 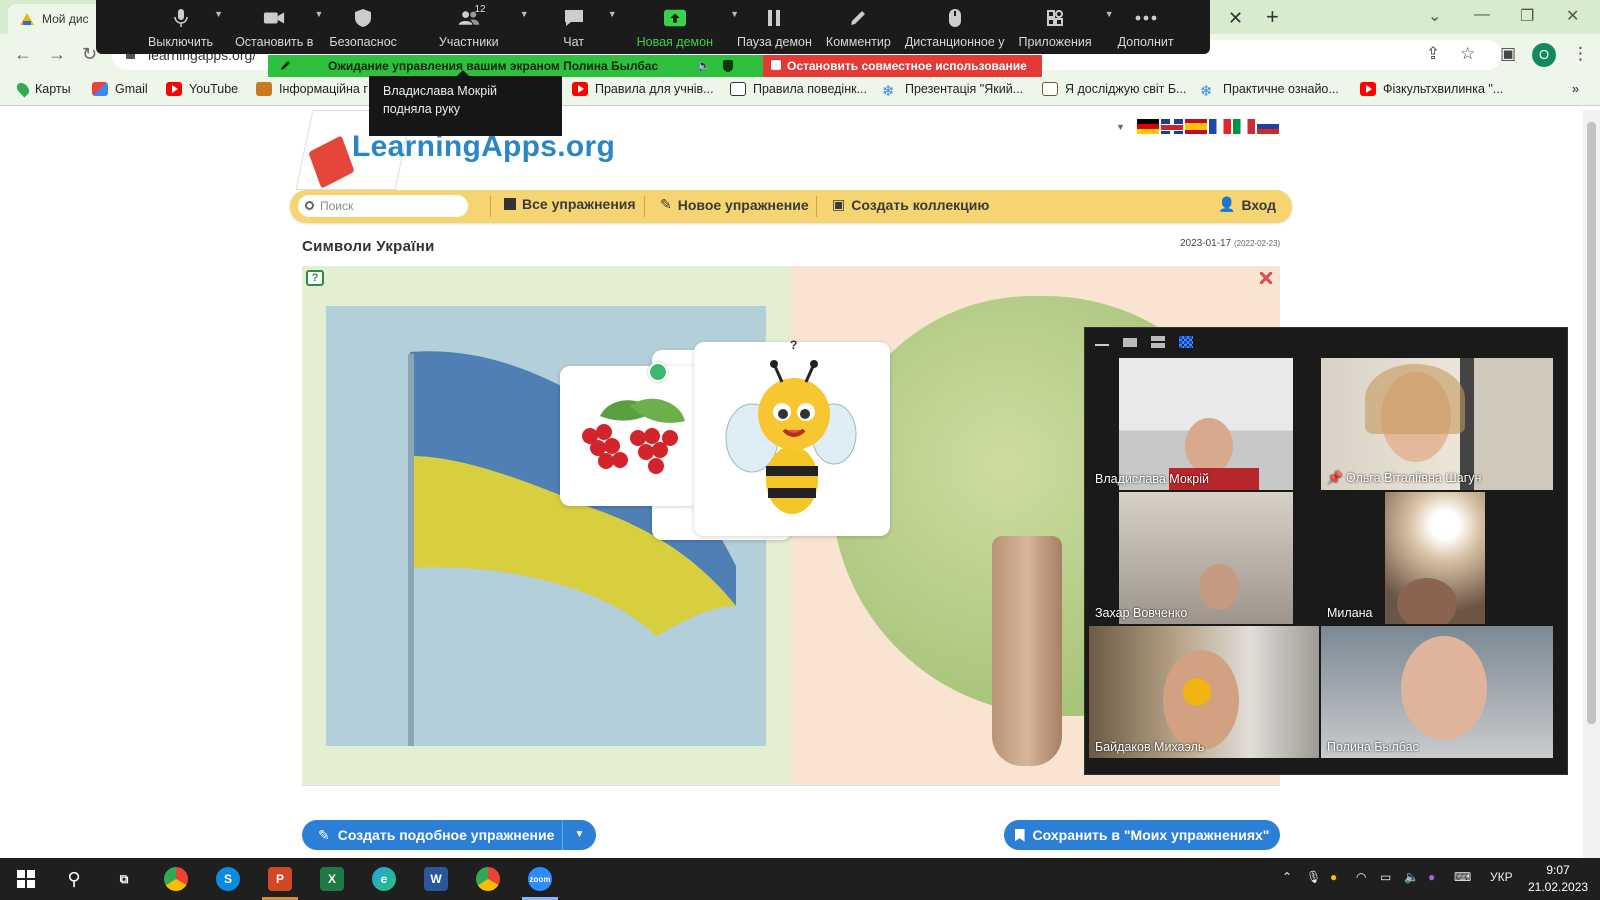 What do you see at coordinates (1527, 16) in the screenshot?
I see `restore-icon: ❐` at bounding box center [1527, 16].